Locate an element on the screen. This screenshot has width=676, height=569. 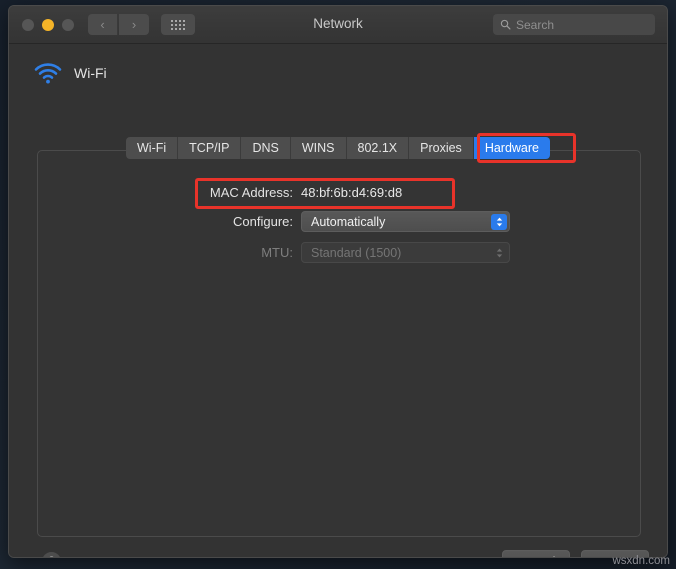
search-field is located at coordinates (574, 24).